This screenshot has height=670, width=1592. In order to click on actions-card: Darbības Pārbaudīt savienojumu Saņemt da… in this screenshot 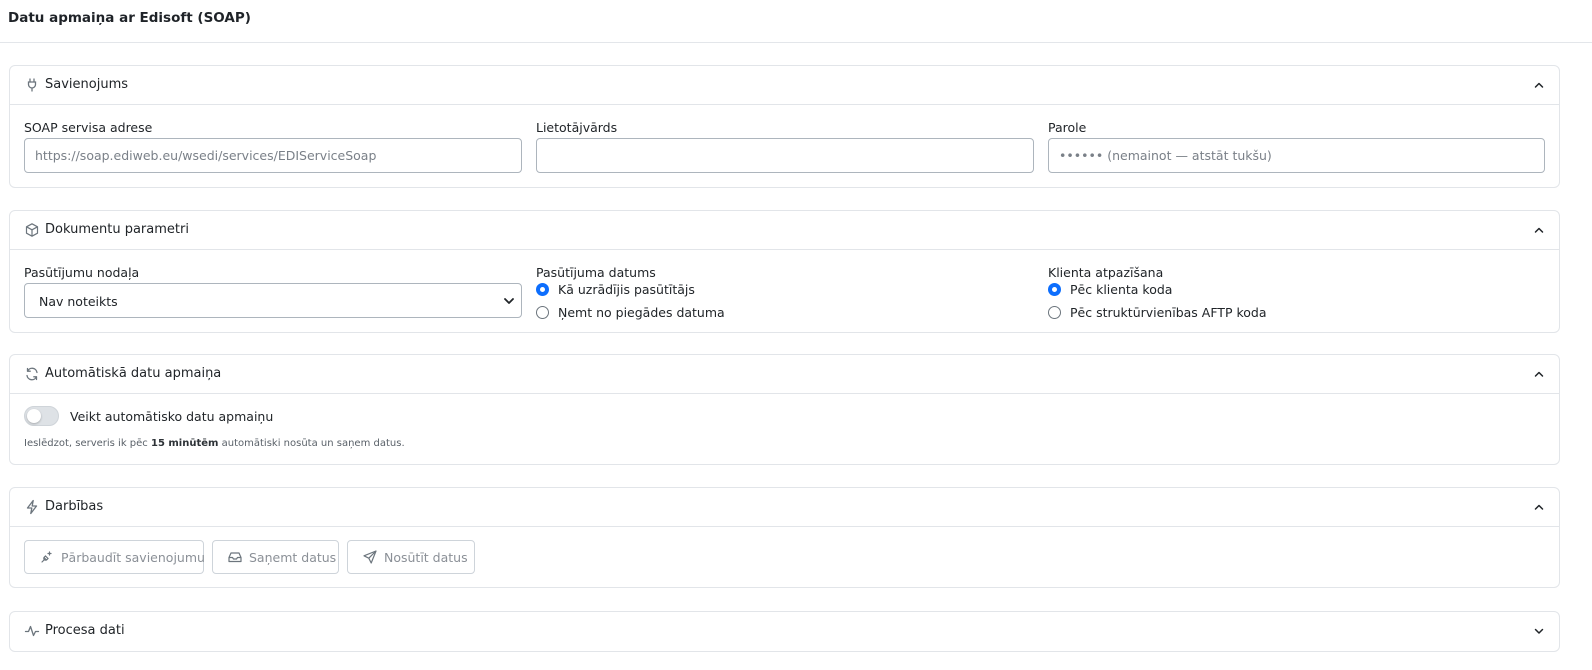, I will do `click(784, 537)`.